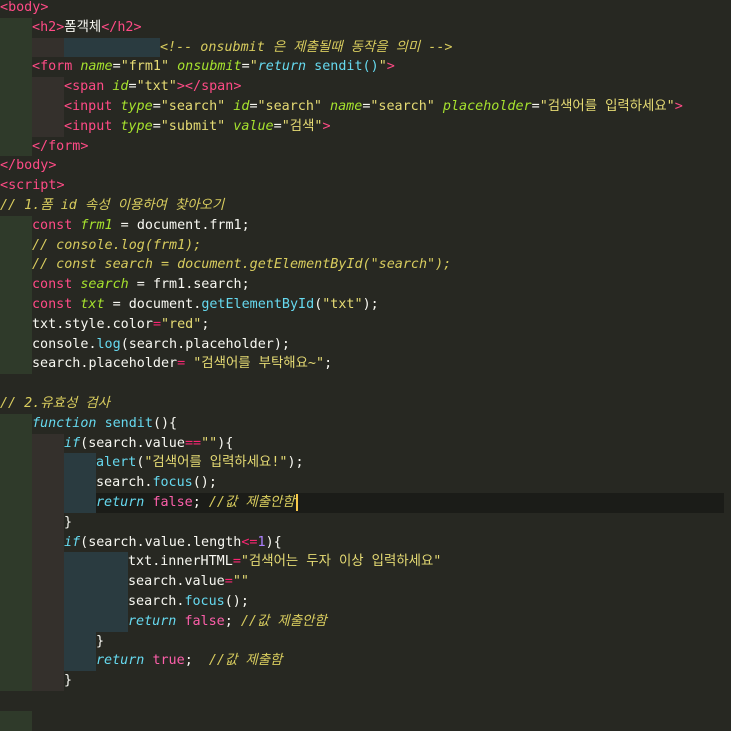 The width and height of the screenshot is (731, 731). I want to click on code-token: "txt", so click(156, 87).